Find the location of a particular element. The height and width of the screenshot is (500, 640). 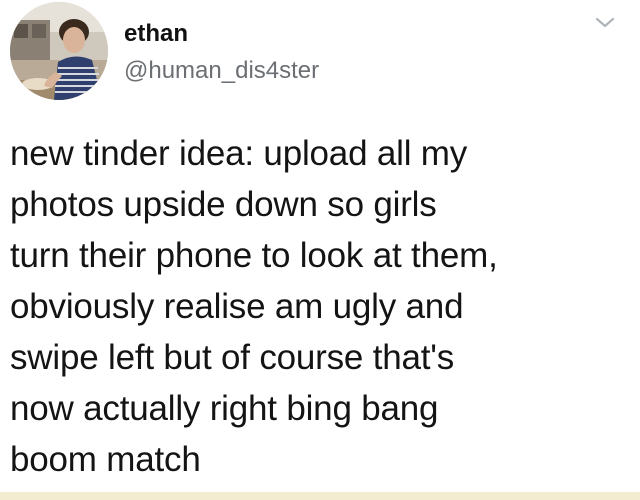

tweet-text-line: obviously realise am ugly and is located at coordinates (237, 306).